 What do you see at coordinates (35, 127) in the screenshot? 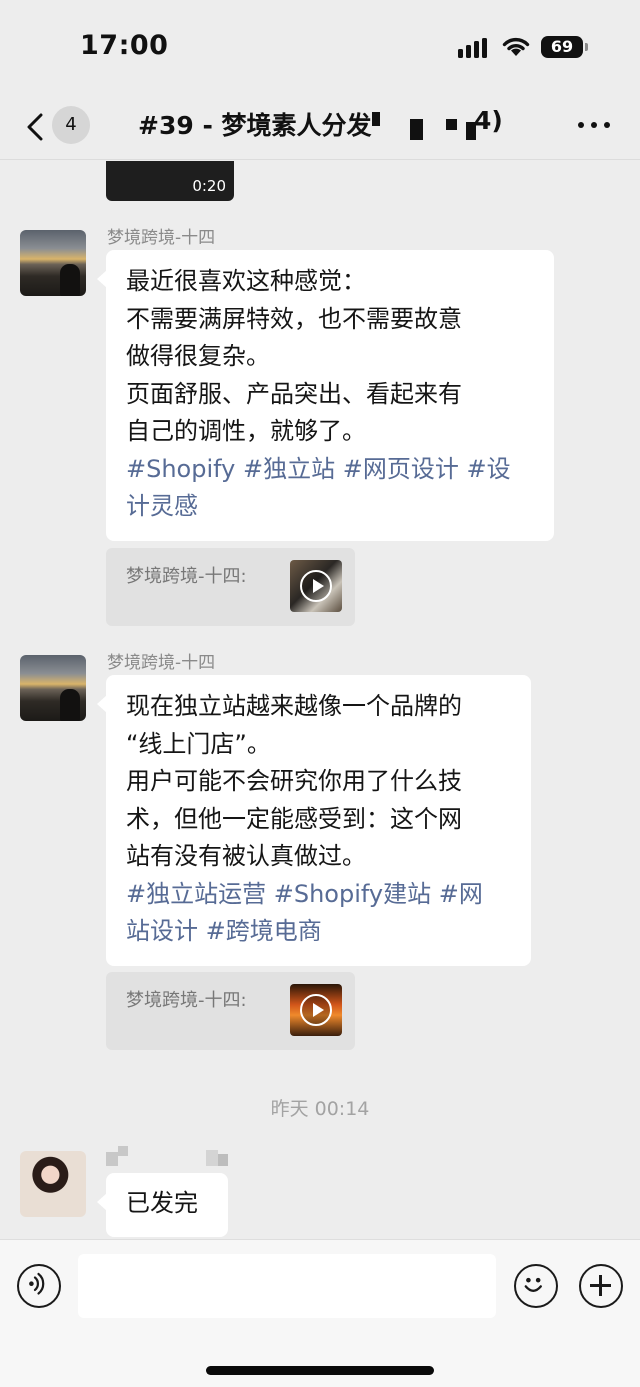
I see `chevron-left-icon` at bounding box center [35, 127].